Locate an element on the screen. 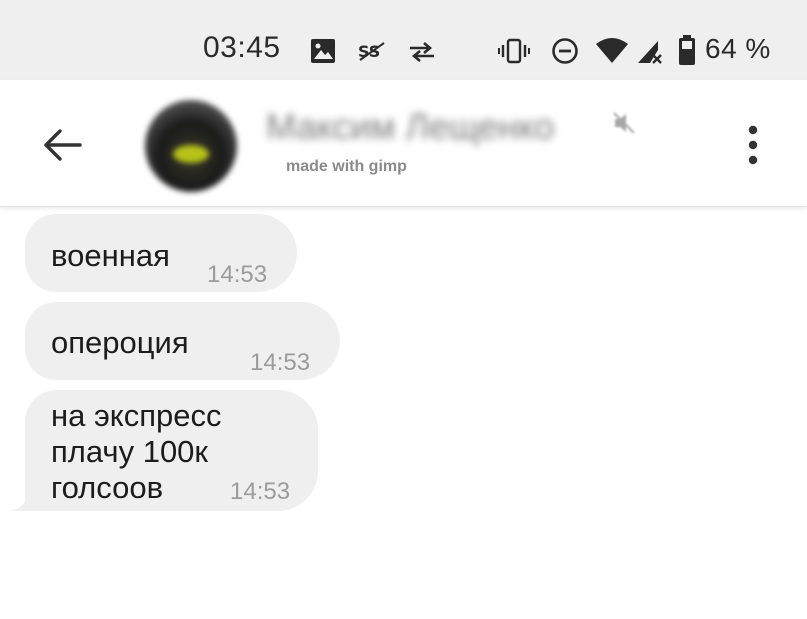 The image size is (807, 619). message-text: военная is located at coordinates (110, 255).